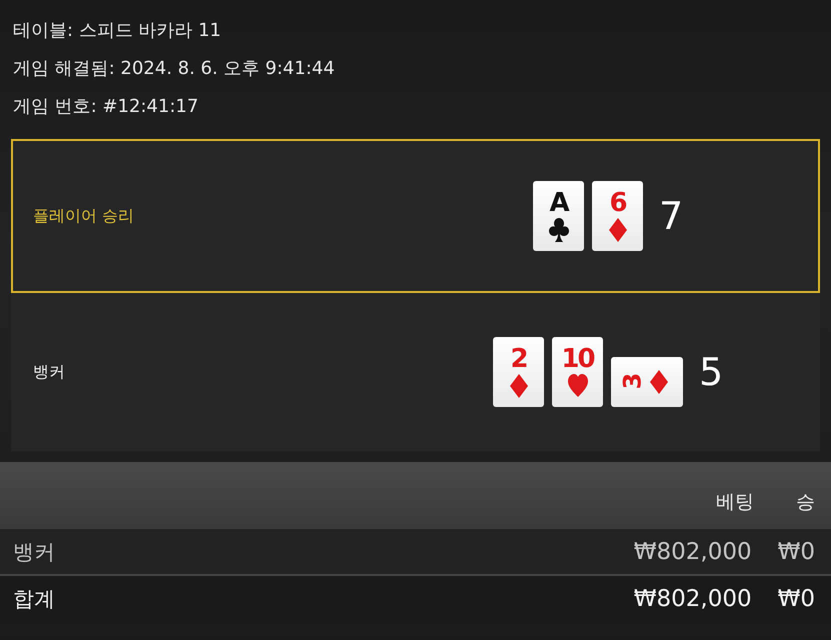  I want to click on playing-card: 3, so click(647, 382).